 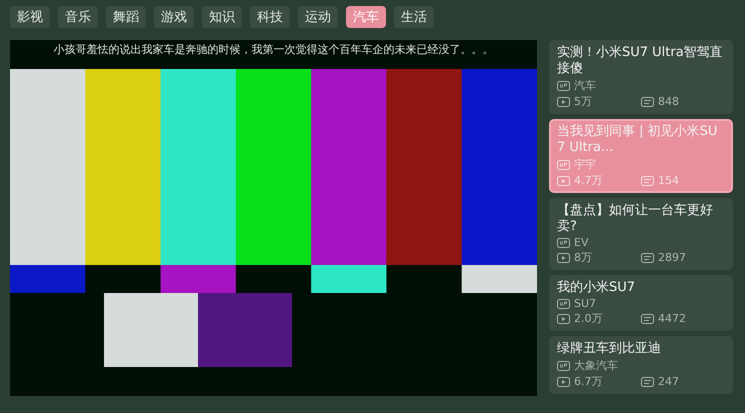 I want to click on category-tab: 舞蹈, so click(x=126, y=17).